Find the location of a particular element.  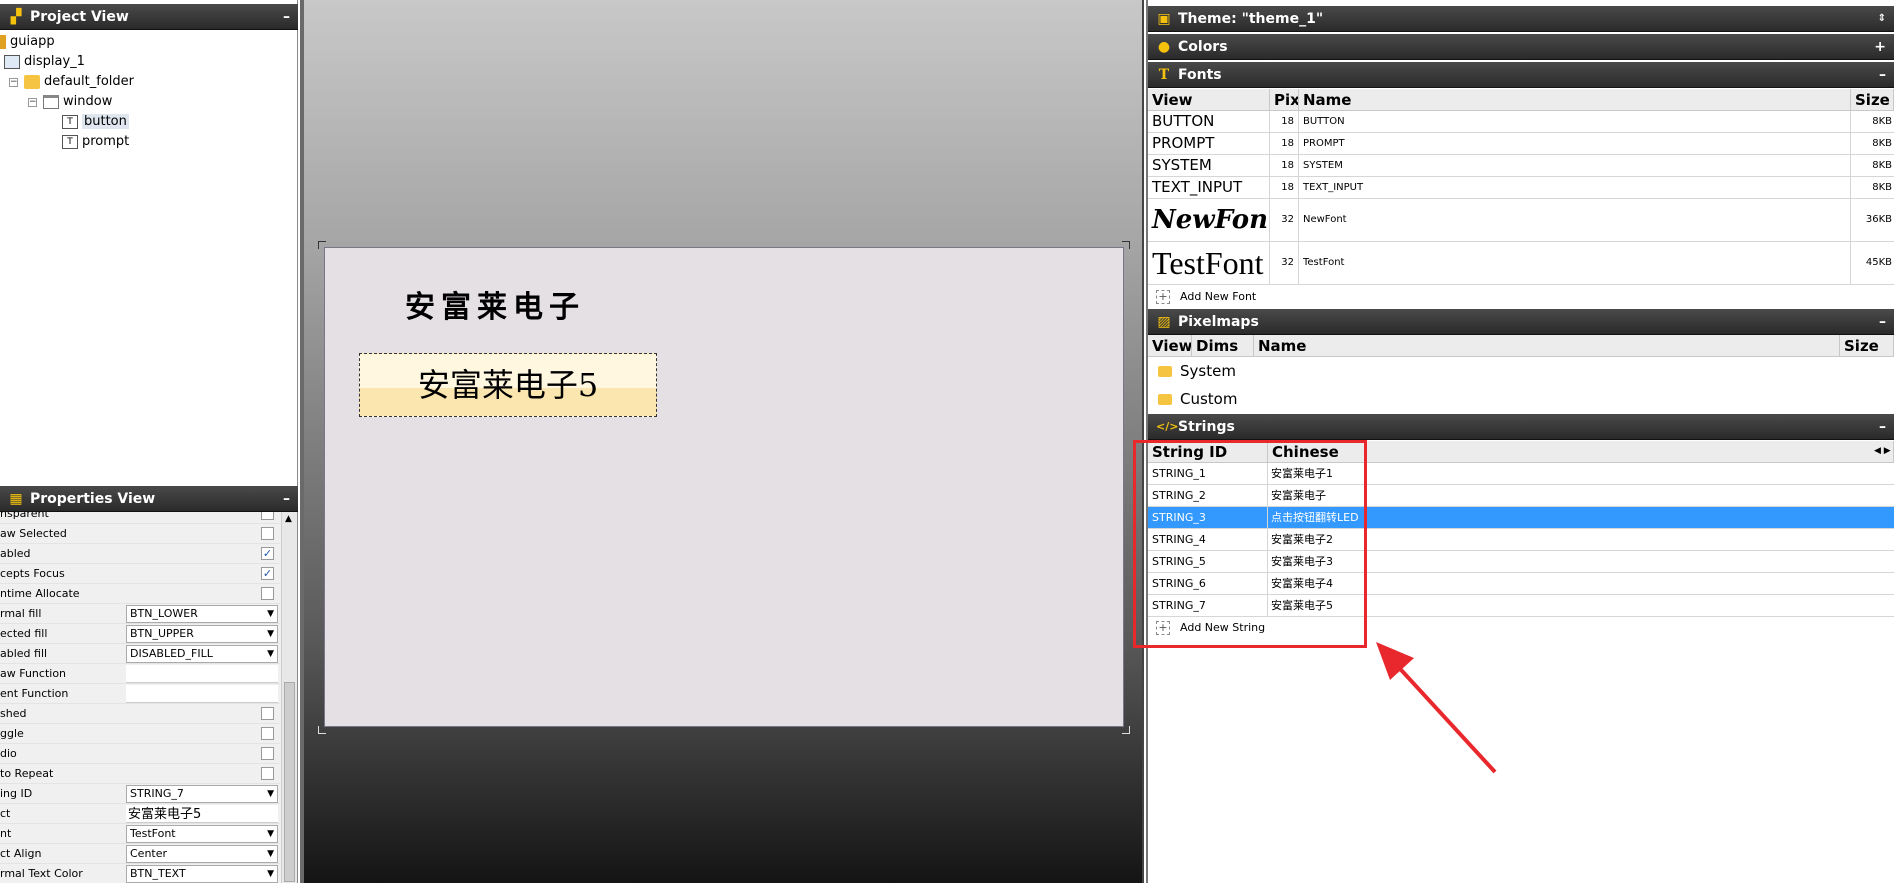

pixelmaps-col-dims: Dims is located at coordinates (1223, 346).